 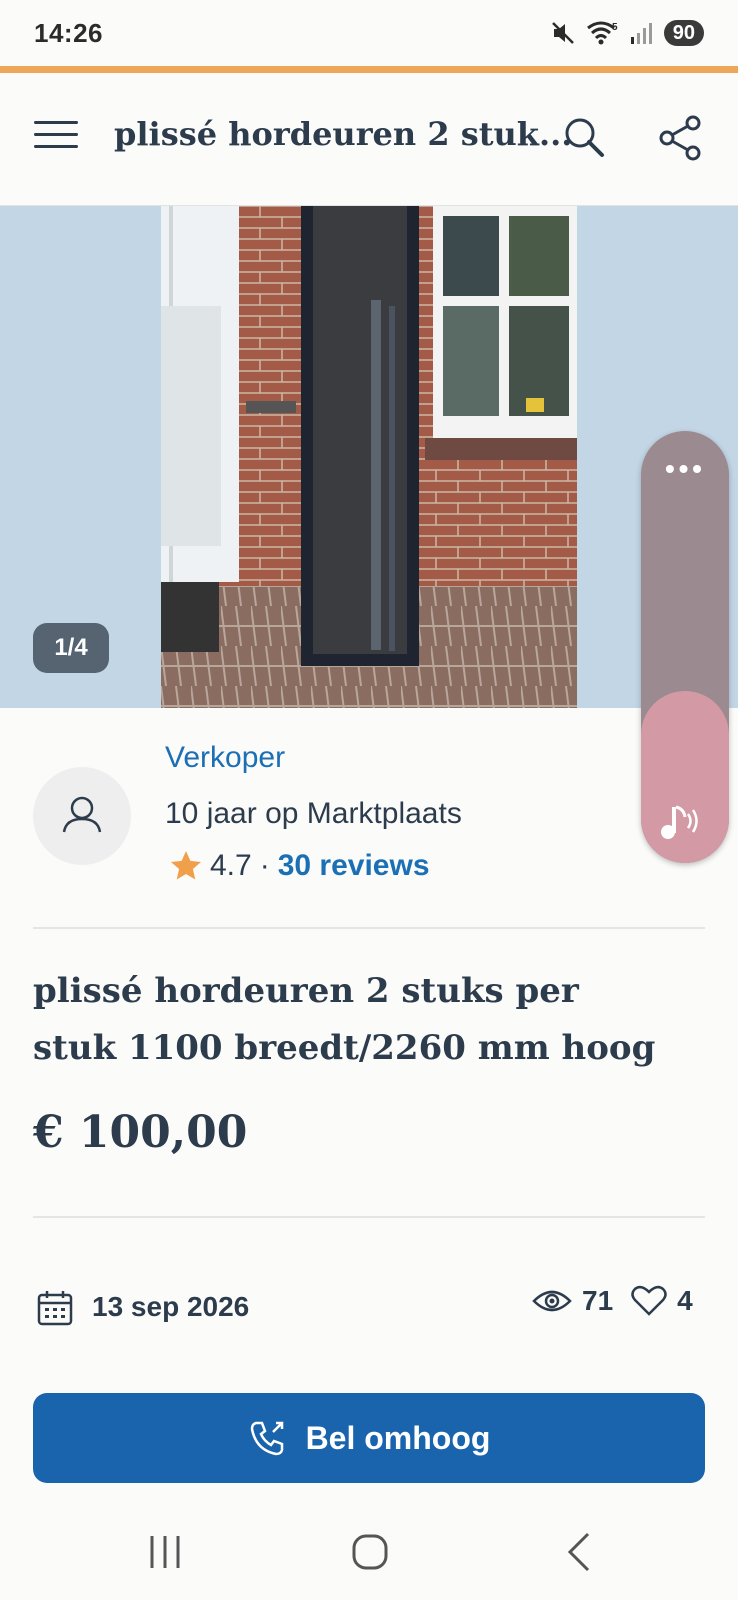 What do you see at coordinates (602, 33) in the screenshot?
I see `wifi-icon: 5` at bounding box center [602, 33].